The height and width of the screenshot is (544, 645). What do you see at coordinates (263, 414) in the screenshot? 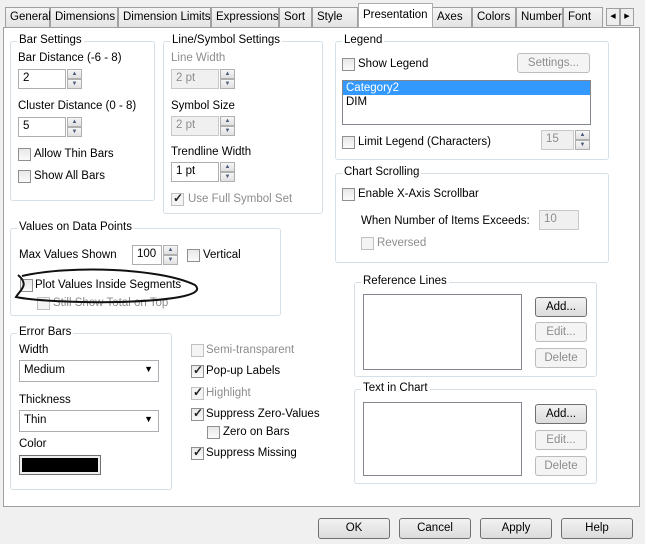
I see `suppress-zero-label: Suppress Zero-Values` at bounding box center [263, 414].